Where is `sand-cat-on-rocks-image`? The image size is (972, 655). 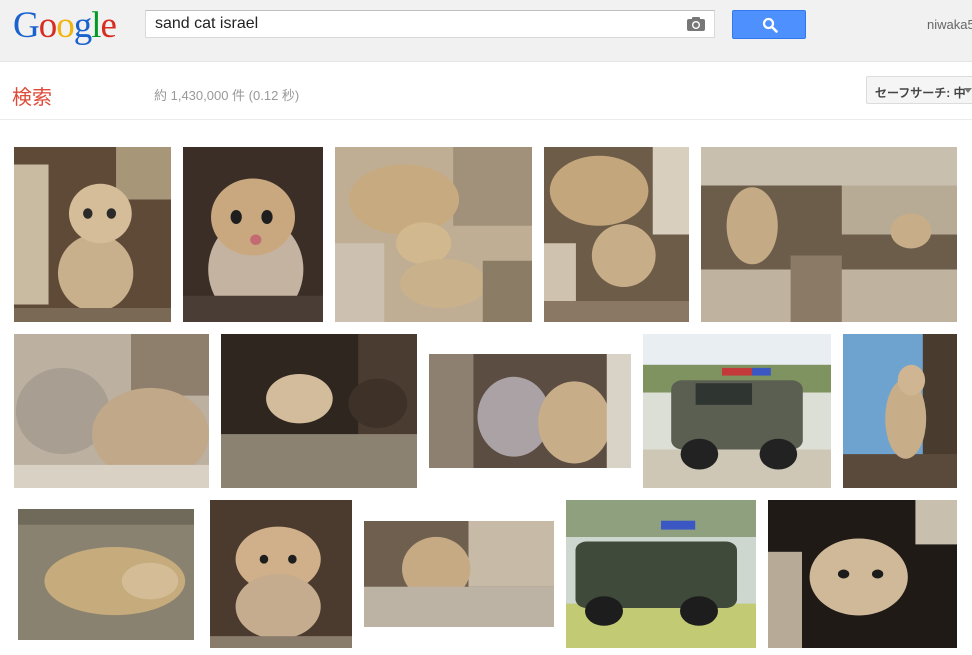 sand-cat-on-rocks-image is located at coordinates (829, 234).